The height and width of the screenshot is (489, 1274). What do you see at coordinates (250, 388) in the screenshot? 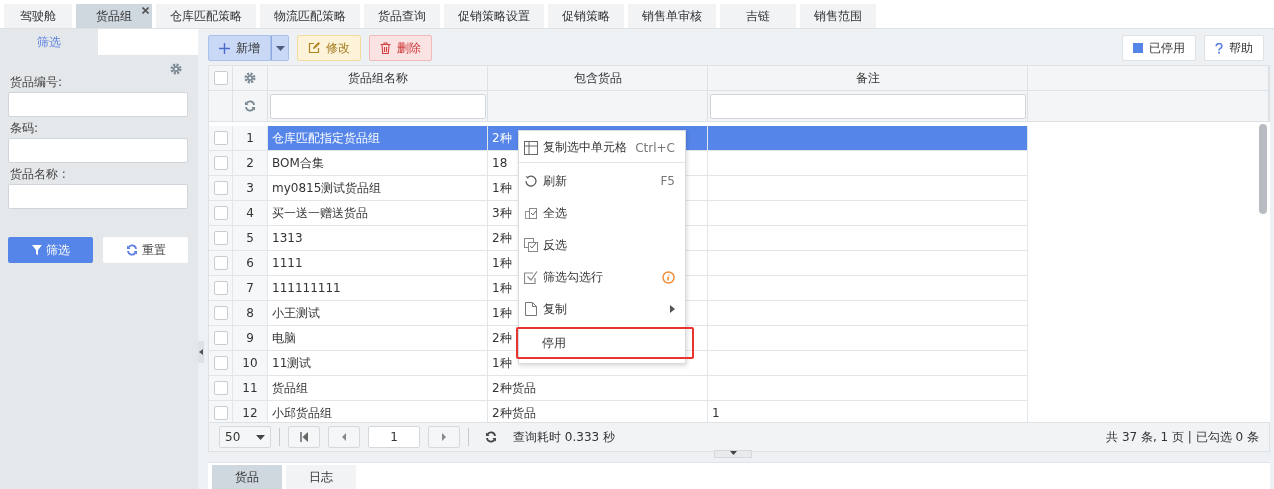
I see `row-number: 11` at bounding box center [250, 388].